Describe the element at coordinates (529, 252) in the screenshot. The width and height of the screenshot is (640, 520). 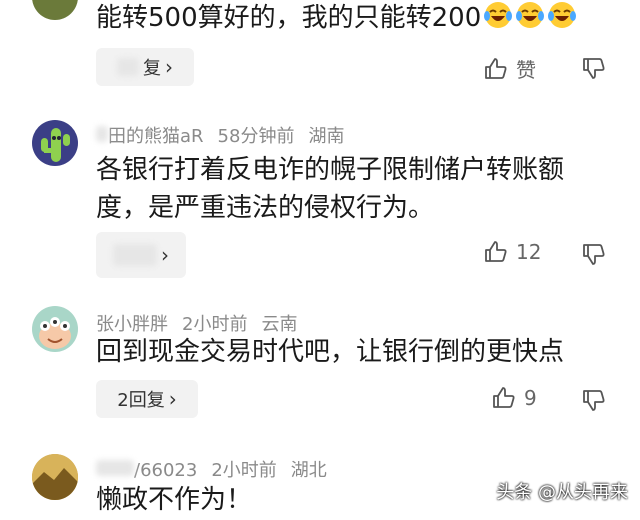
I see `like-count: 12` at that location.